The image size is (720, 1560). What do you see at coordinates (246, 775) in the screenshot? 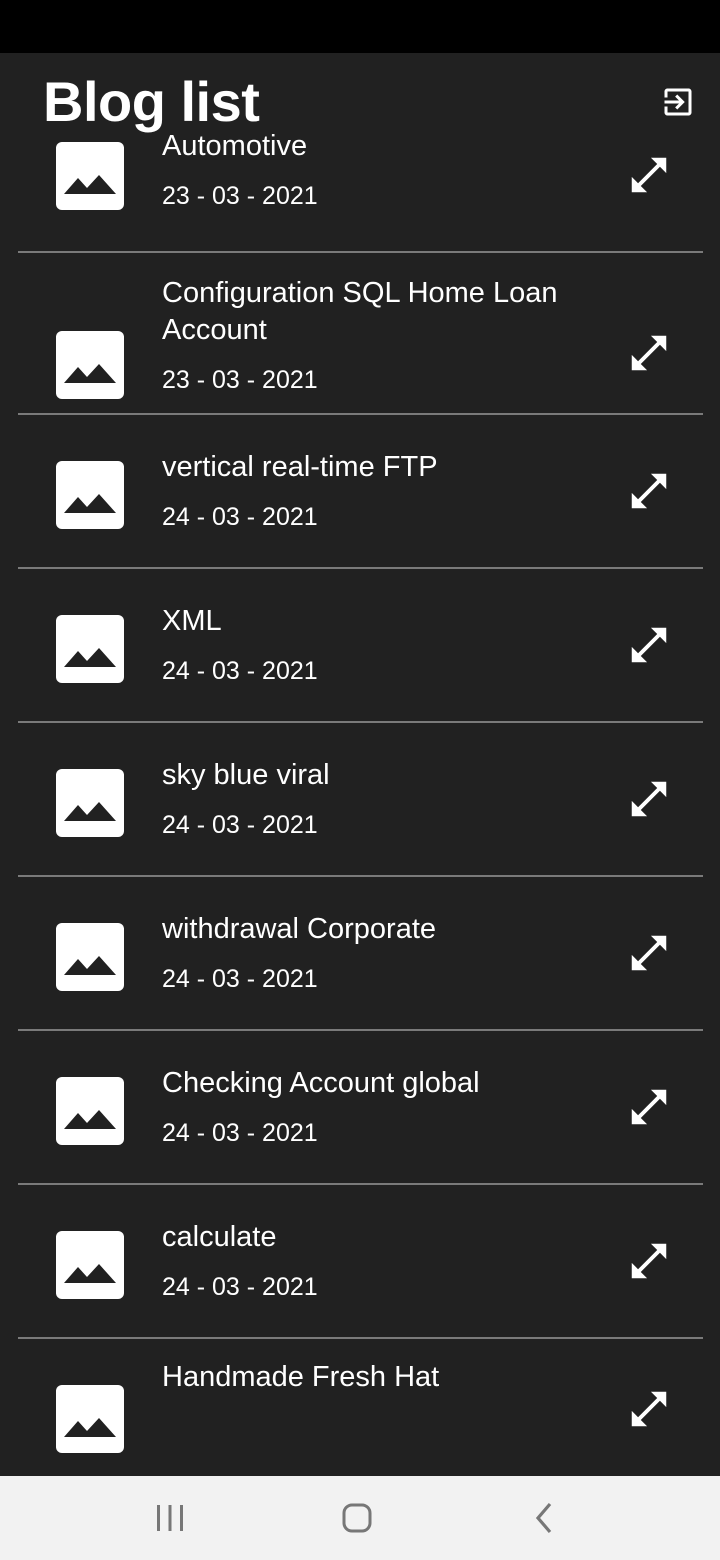
I see `blog-title: sky blue viral` at bounding box center [246, 775].